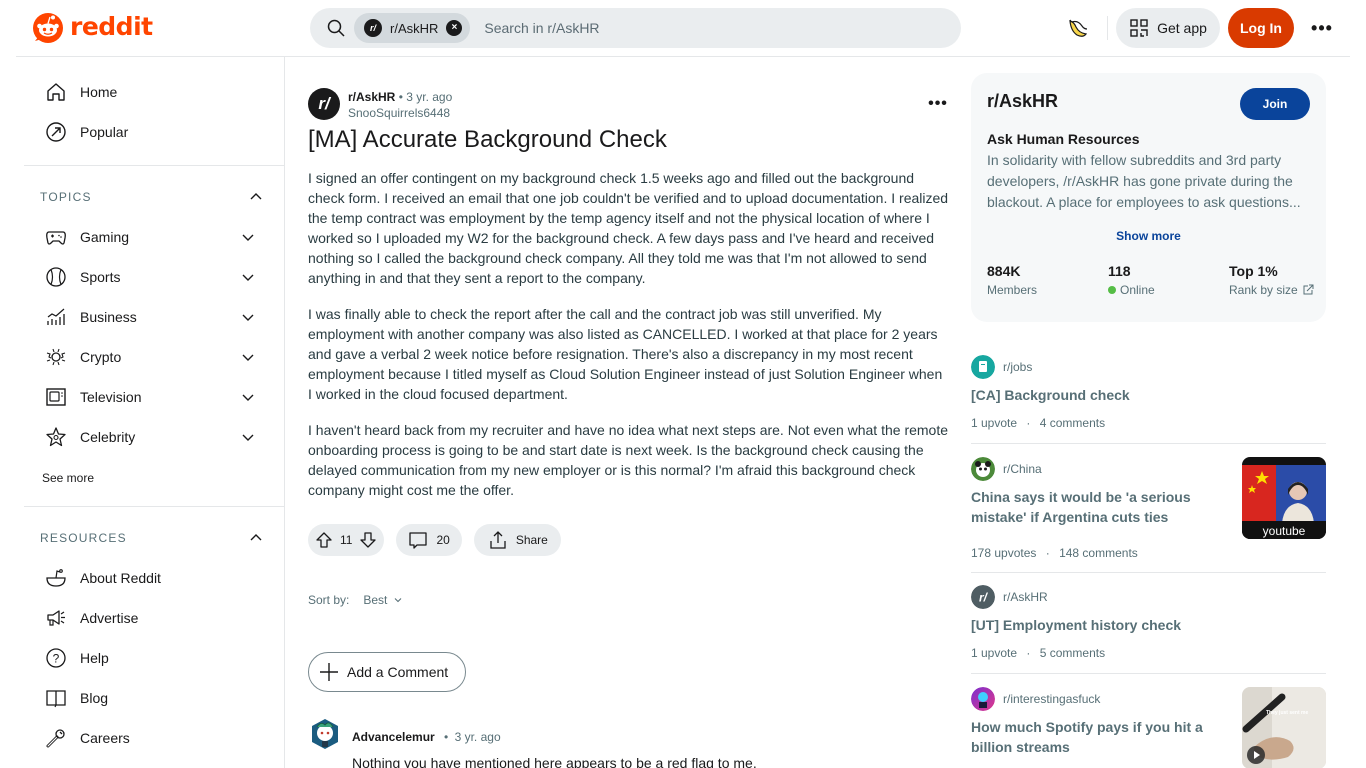 This screenshot has height=768, width=1366. What do you see at coordinates (1091, 395) in the screenshot?
I see `related-title: [CA] Background check` at bounding box center [1091, 395].